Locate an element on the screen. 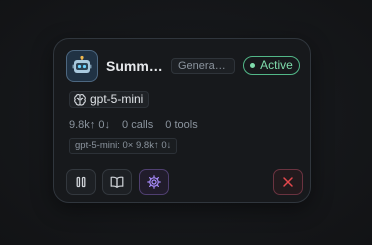 The width and height of the screenshot is (372, 245). close-icon is located at coordinates (288, 182).